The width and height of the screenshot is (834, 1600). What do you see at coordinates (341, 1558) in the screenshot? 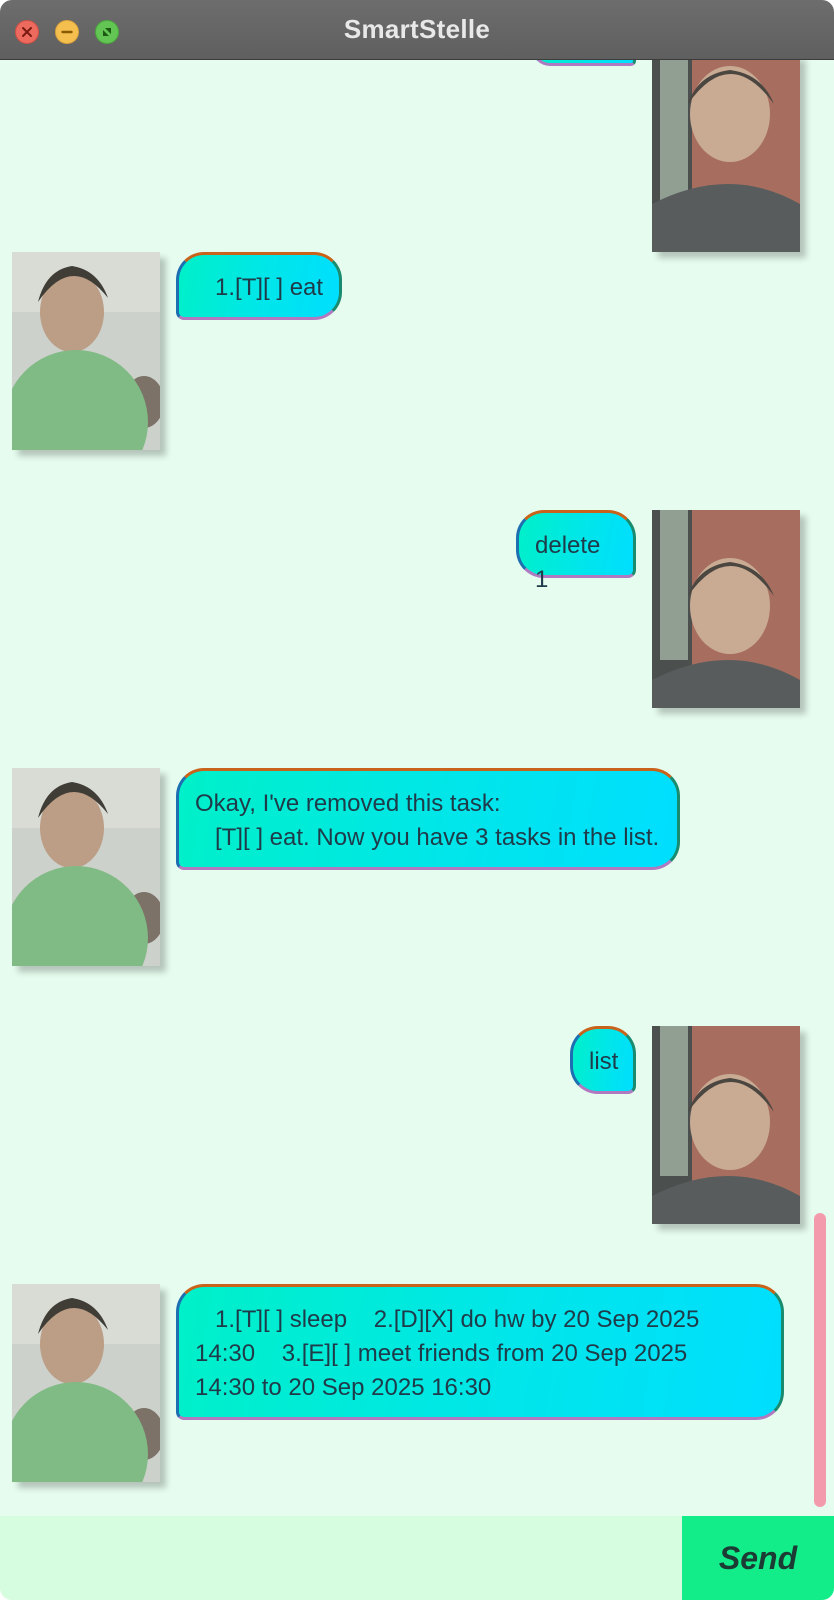
I see `message-input` at bounding box center [341, 1558].